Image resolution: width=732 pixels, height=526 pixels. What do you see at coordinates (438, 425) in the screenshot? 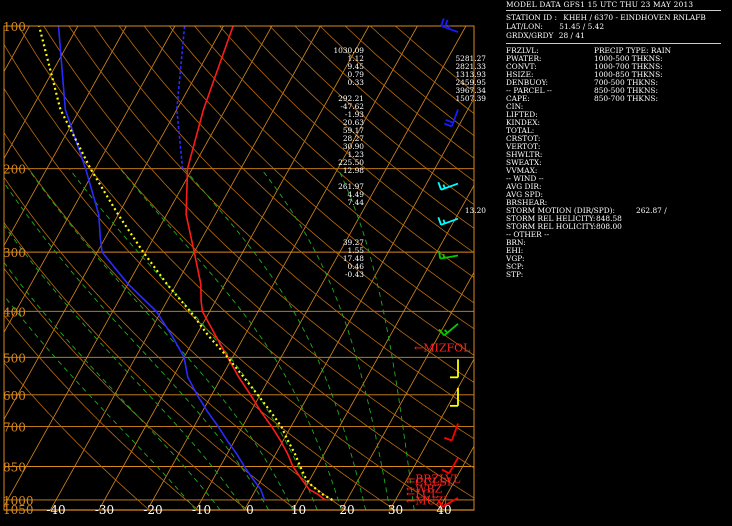
I see `level-labels: ←MIZFOL←BRZLVL←CCLSL←WBZ←LCL←MUZL` at bounding box center [438, 425].